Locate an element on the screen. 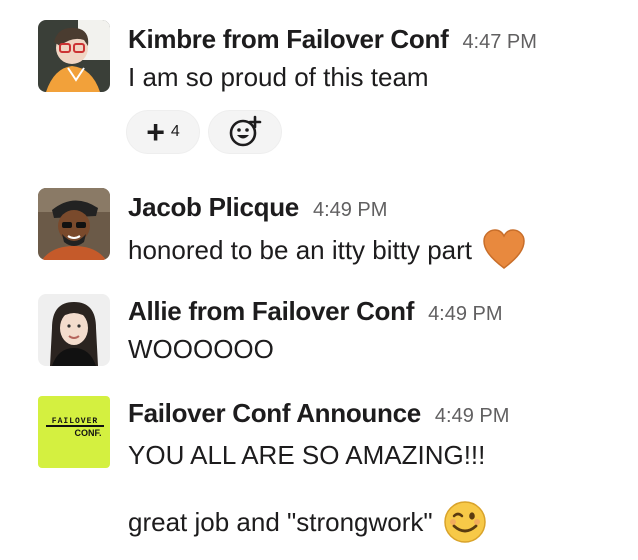 This screenshot has width=638, height=560. add-reaction-button is located at coordinates (245, 132).